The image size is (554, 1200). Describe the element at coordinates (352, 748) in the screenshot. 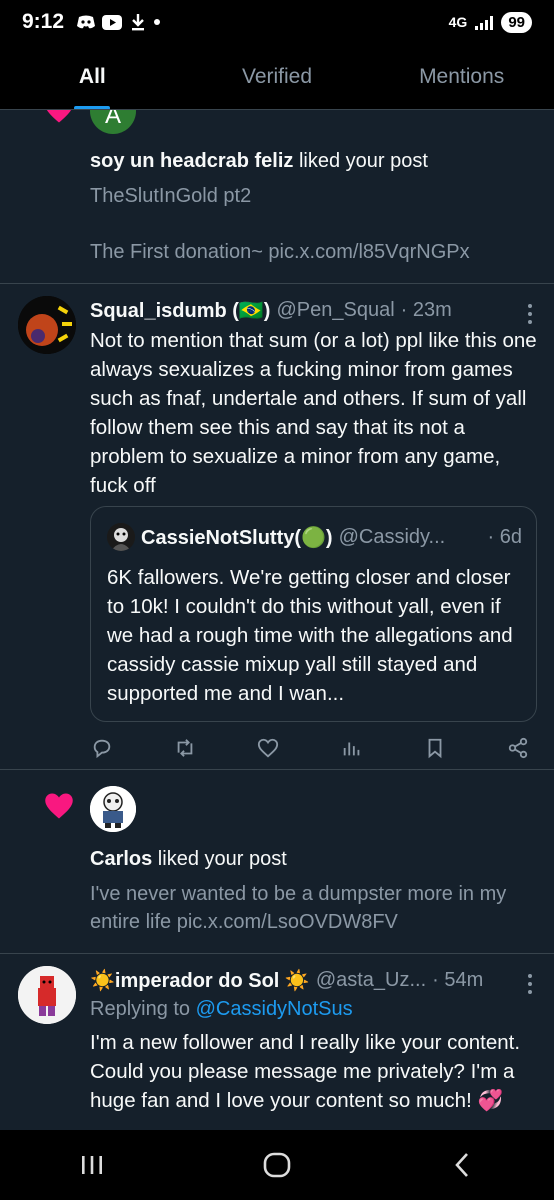

I see `views-icon` at that location.